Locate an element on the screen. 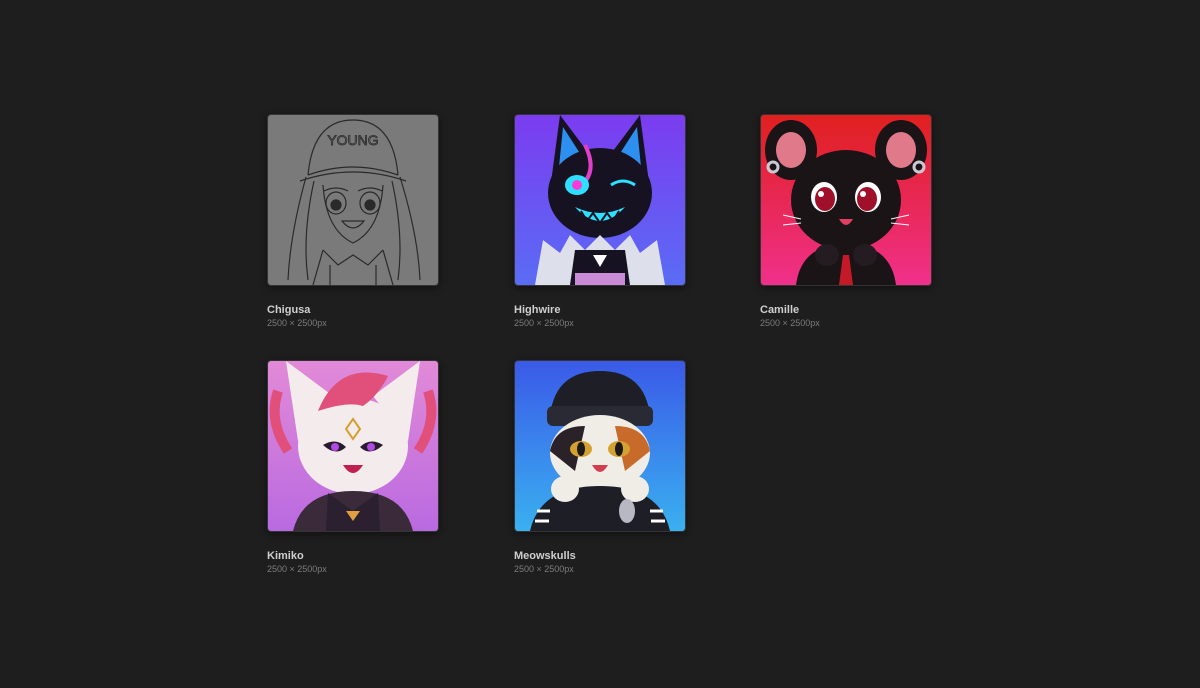  gallery-card-kimiko: Kimiko 2500 × 2500px is located at coordinates (353, 467).